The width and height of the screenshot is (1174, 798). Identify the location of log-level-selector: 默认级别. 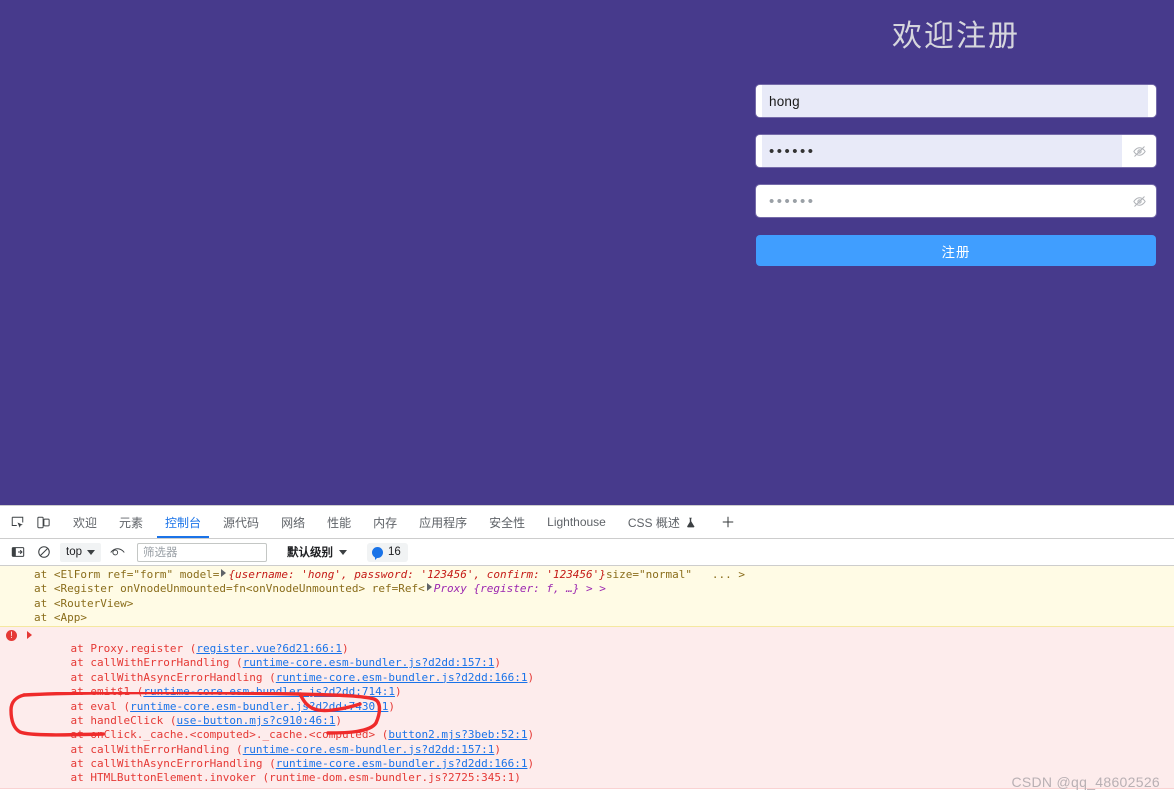
(317, 552).